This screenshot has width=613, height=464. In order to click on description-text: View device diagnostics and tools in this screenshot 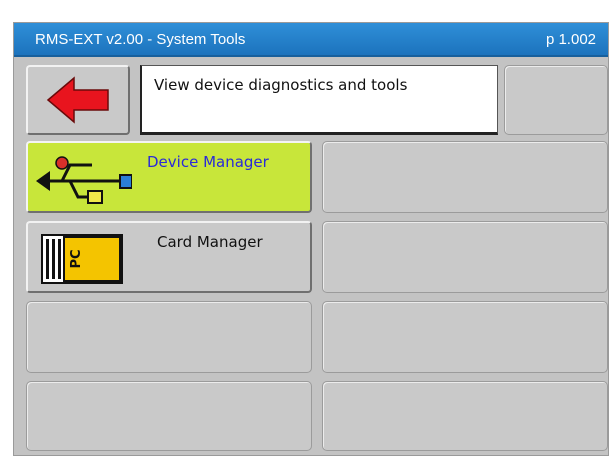, I will do `click(281, 85)`.